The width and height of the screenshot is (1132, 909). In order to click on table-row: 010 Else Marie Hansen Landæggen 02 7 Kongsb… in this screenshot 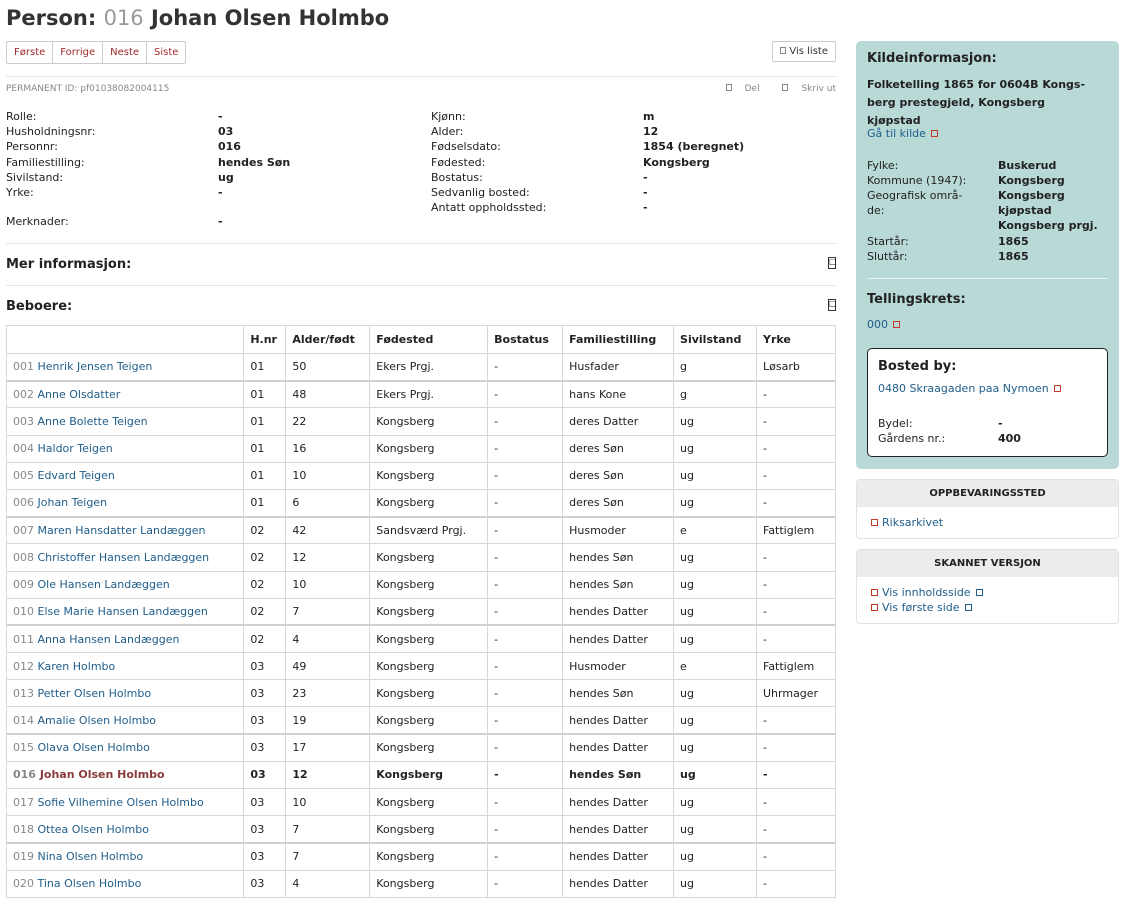, I will do `click(420, 611)`.